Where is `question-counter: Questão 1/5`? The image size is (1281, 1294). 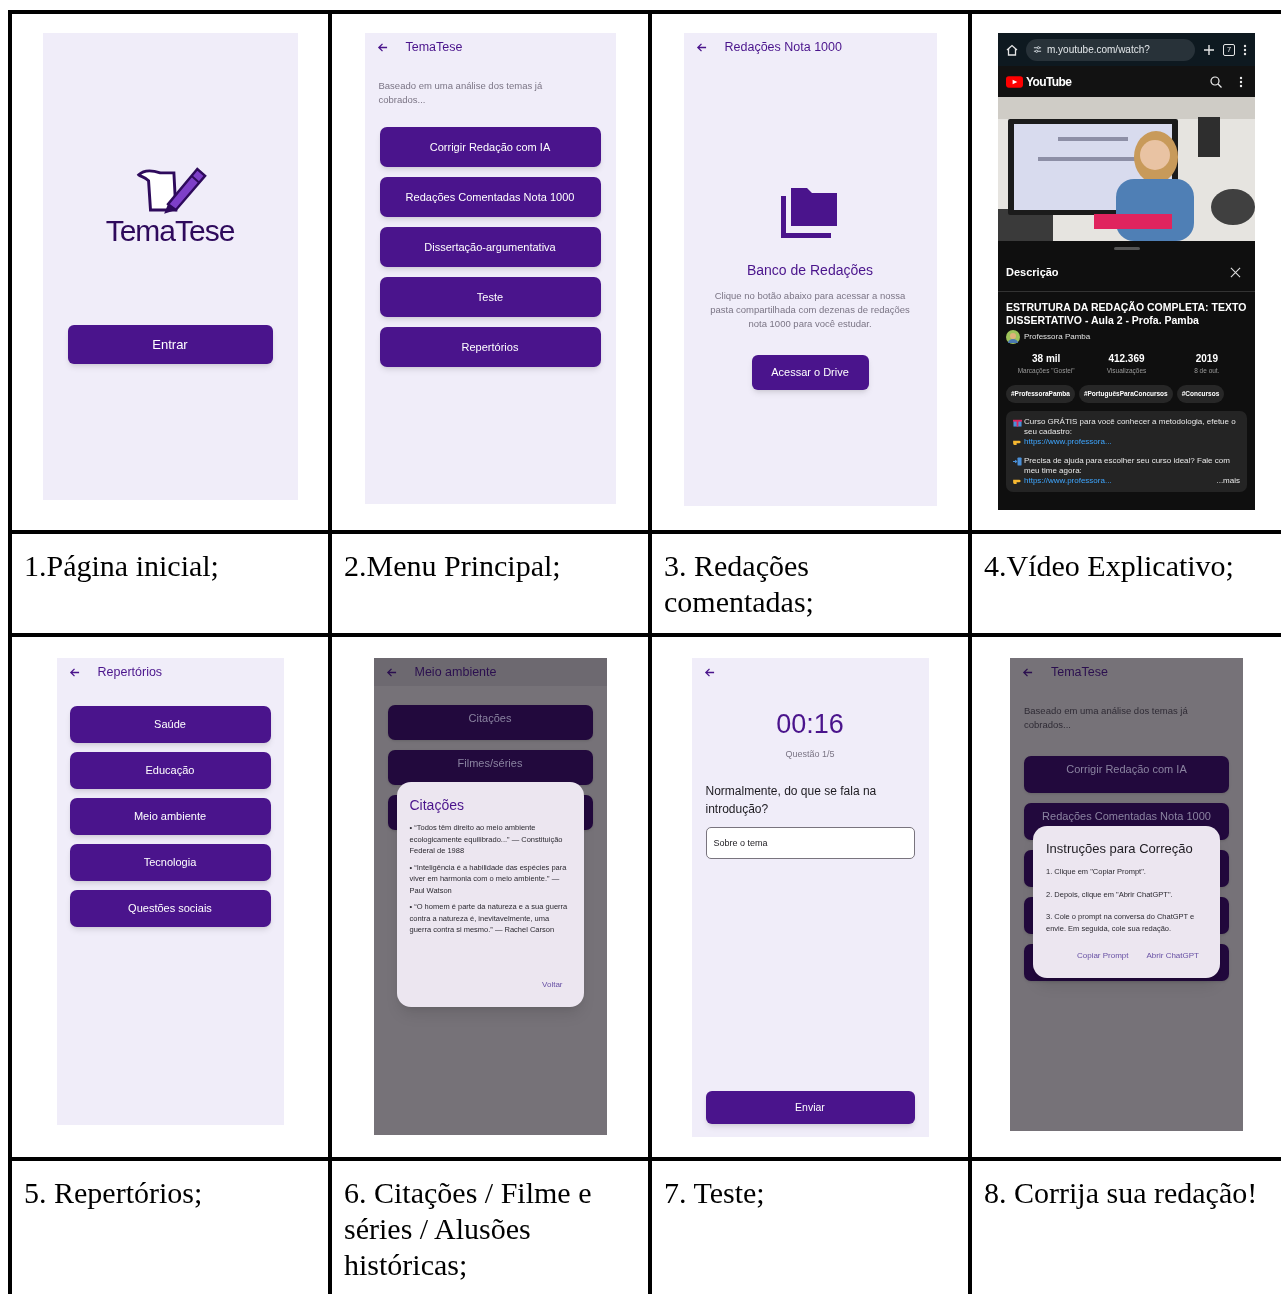 question-counter: Questão 1/5 is located at coordinates (810, 754).